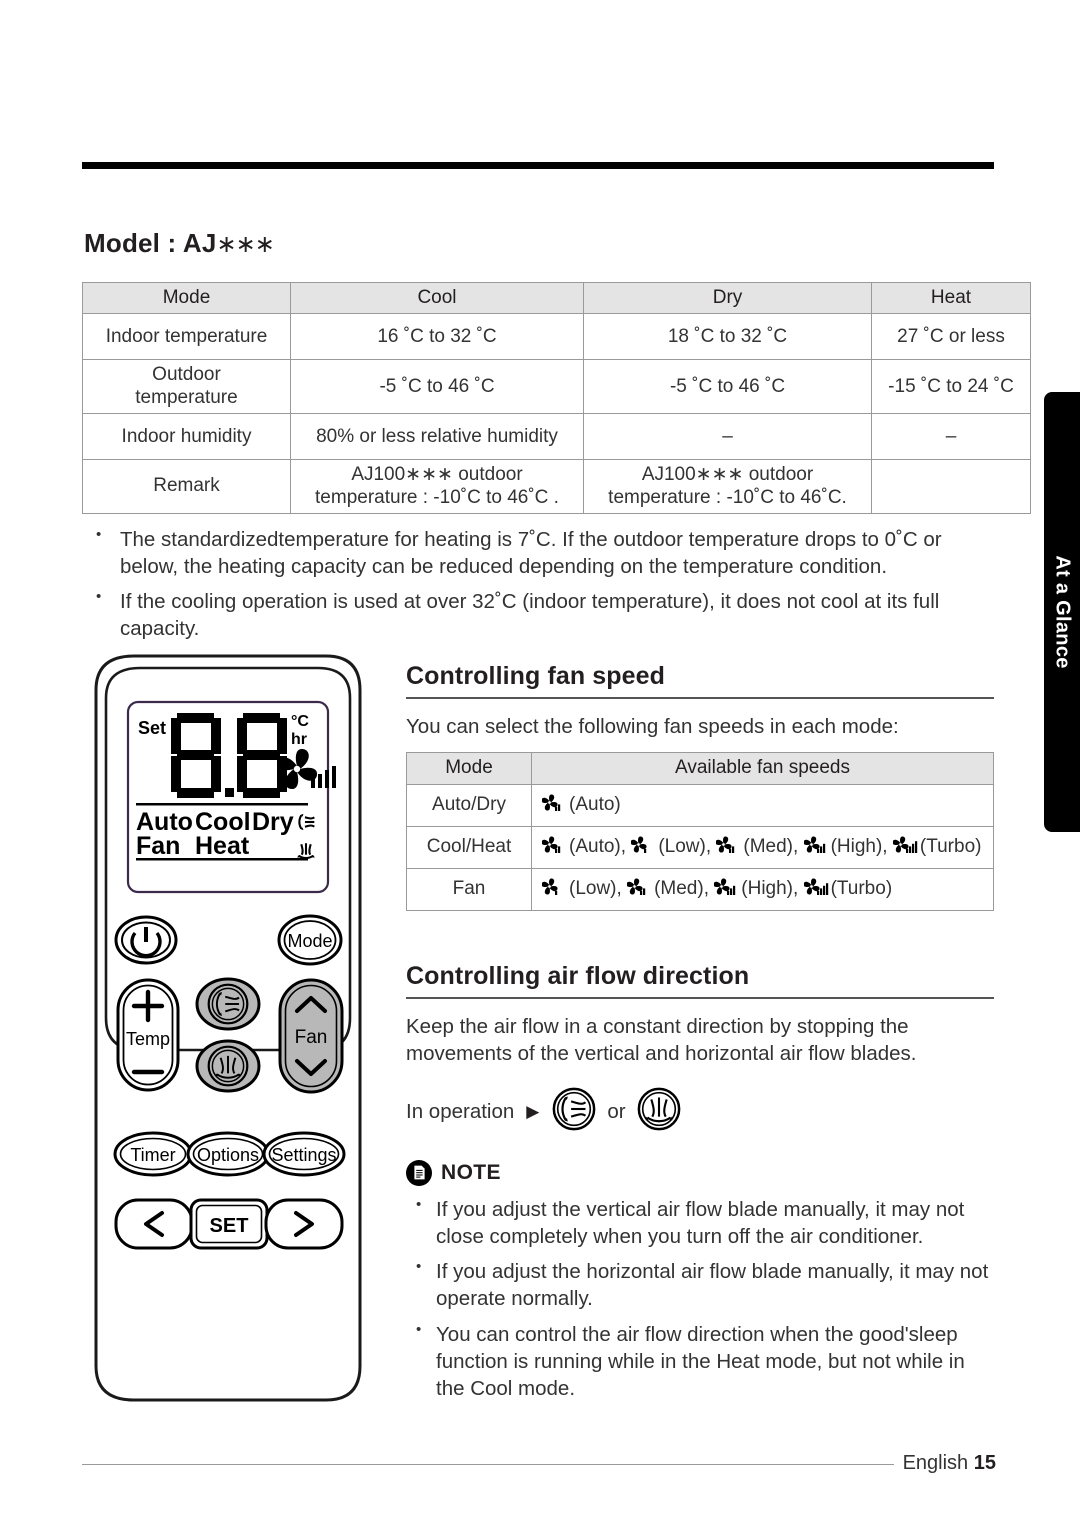 This screenshot has width=1080, height=1532. I want to click on svg-text: Timer, so click(152, 1155).